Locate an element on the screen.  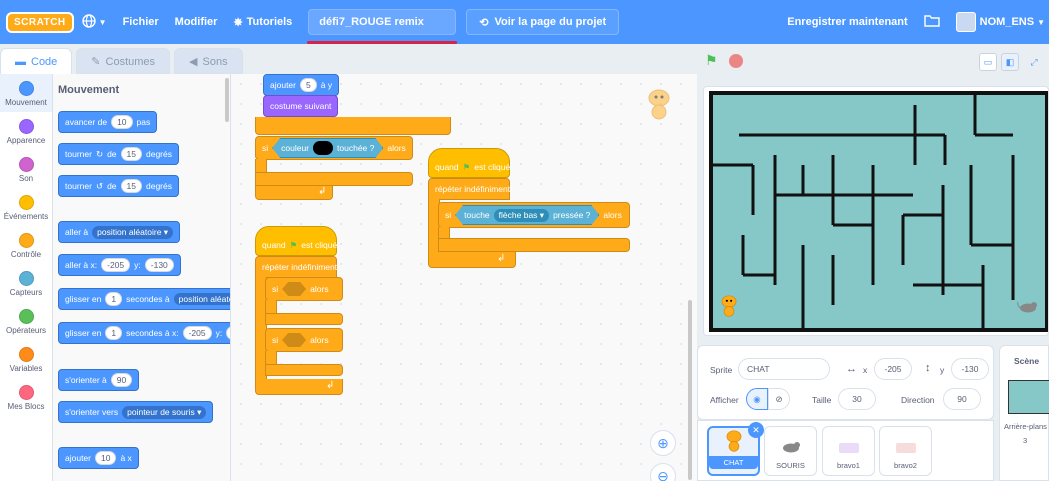
block-goto-xy: aller à x: -205 y: -130 is located at coordinates (119, 265).